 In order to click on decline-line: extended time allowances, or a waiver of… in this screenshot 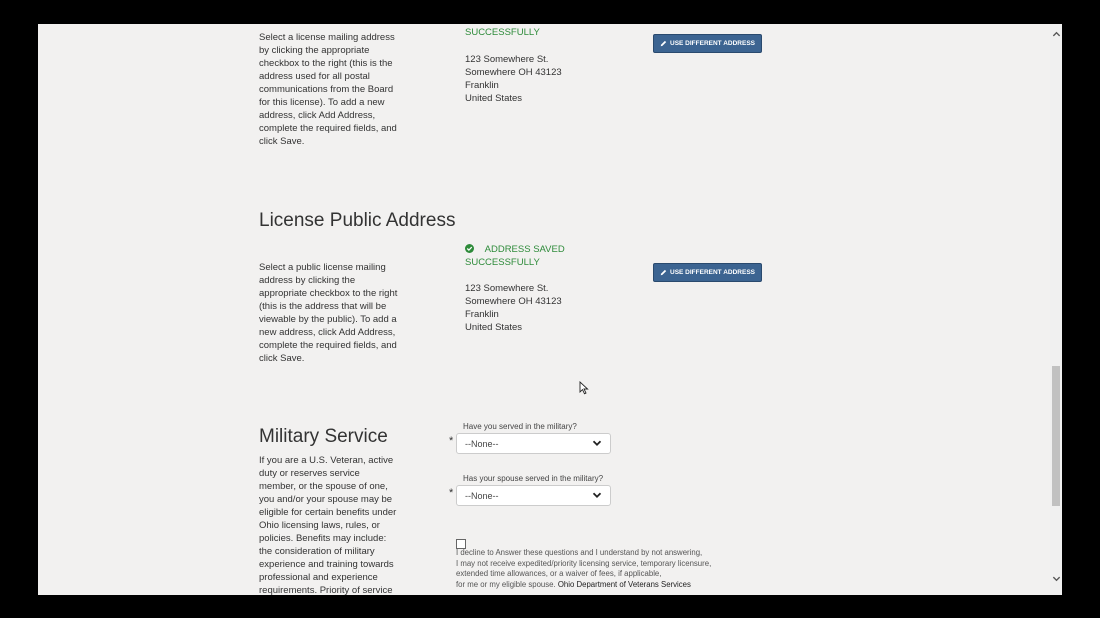, I will do `click(559, 574)`.